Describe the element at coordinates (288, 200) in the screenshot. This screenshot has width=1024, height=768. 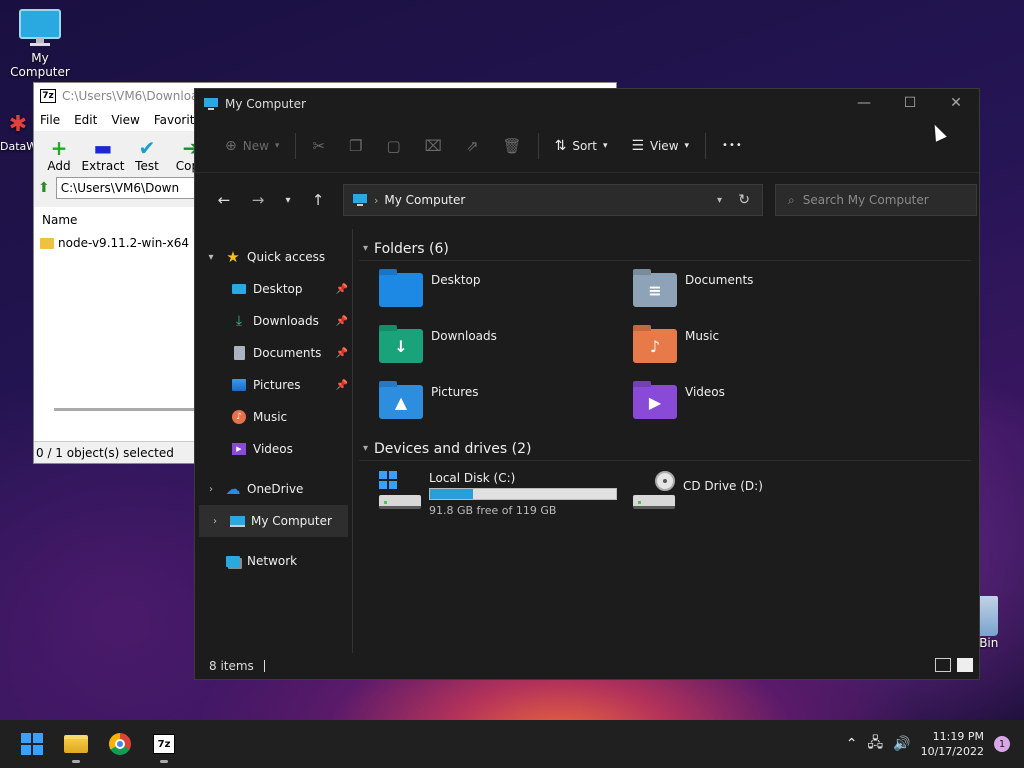
I see `recent-locations-button: ▾` at that location.